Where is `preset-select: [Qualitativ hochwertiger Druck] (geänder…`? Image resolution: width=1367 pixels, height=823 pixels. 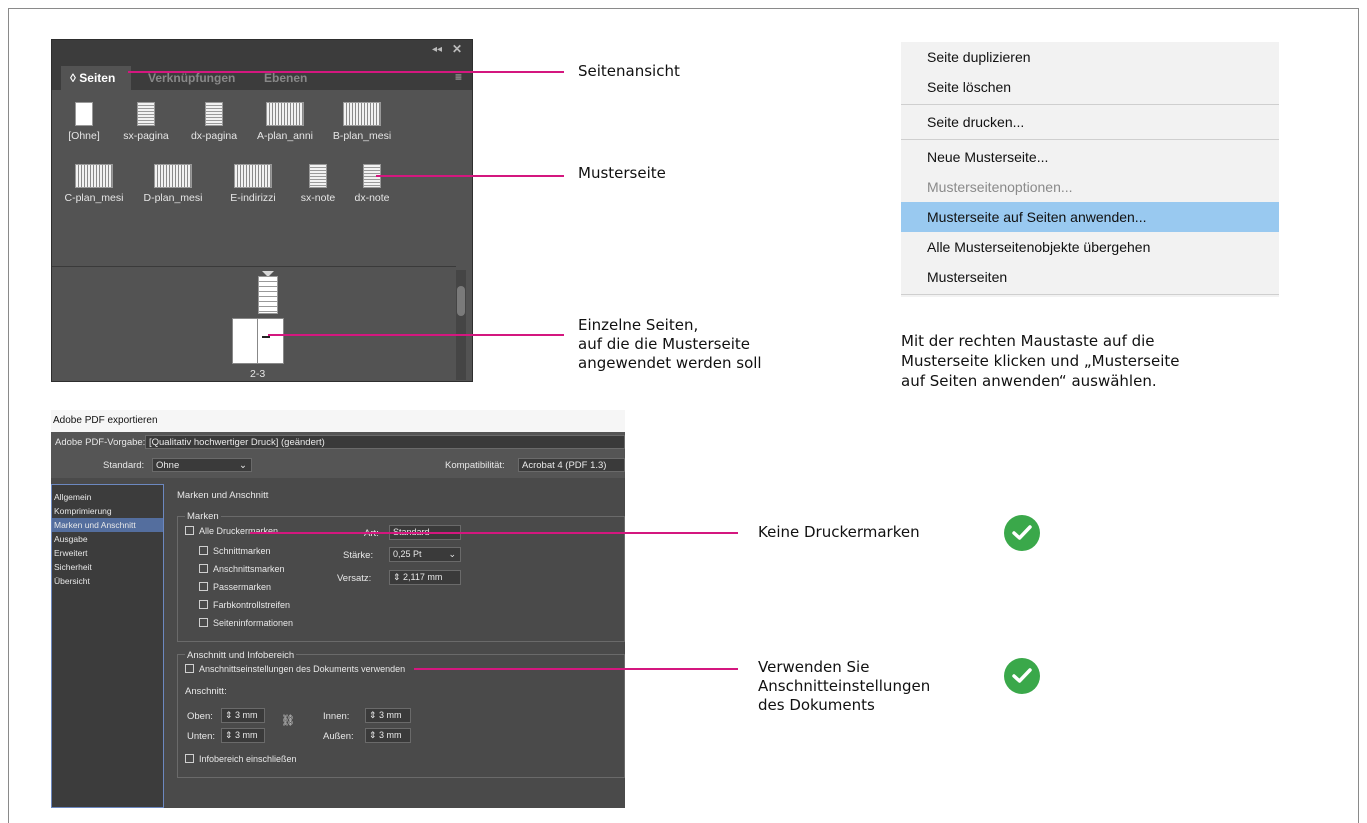 preset-select: [Qualitativ hochwertiger Druck] (geänder… is located at coordinates (385, 442).